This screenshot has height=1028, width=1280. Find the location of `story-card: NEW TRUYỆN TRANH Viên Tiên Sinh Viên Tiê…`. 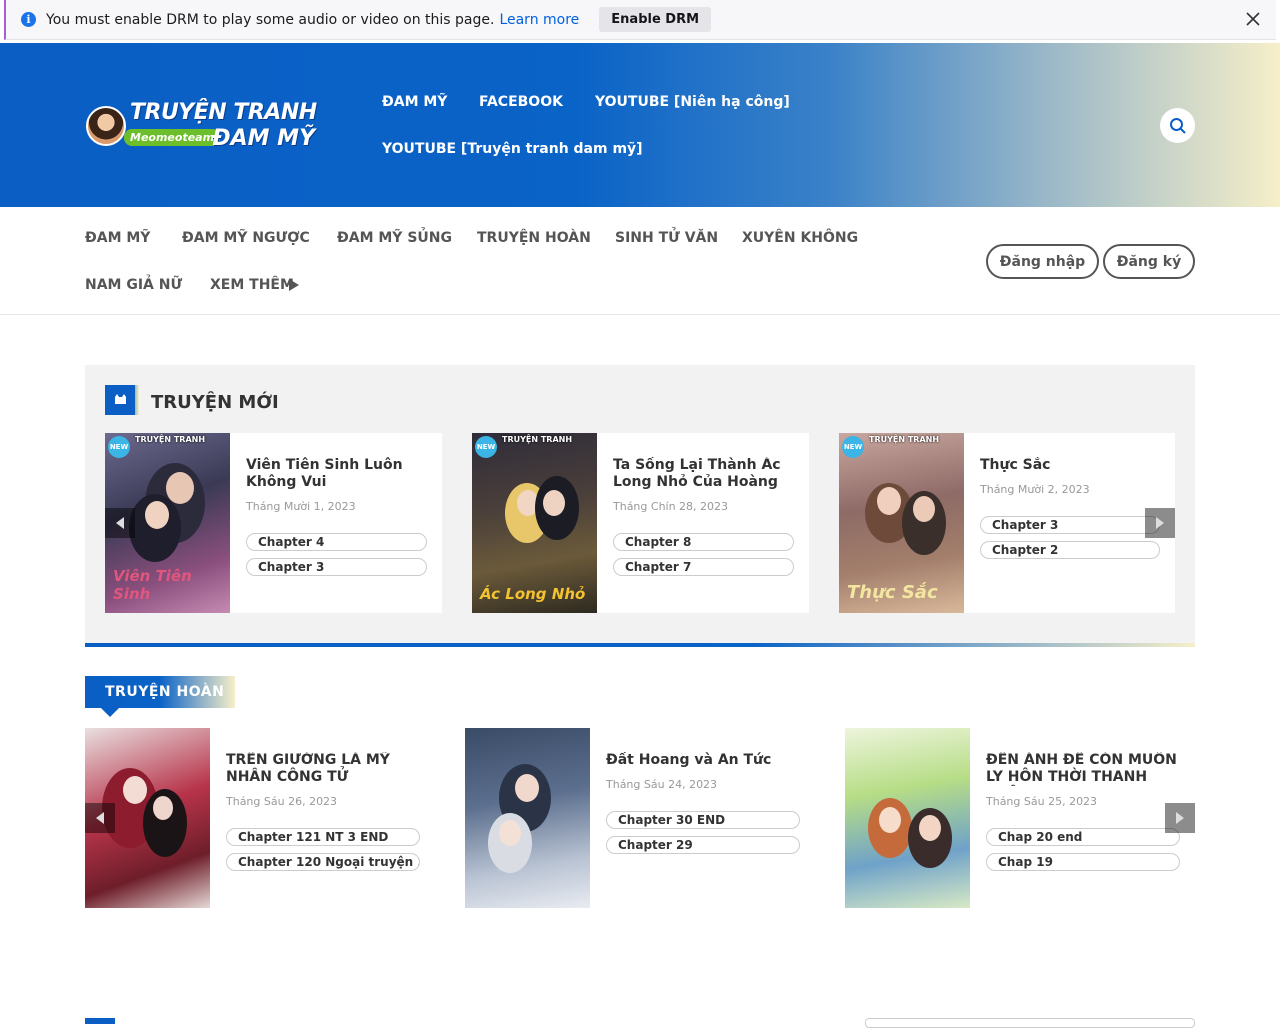

story-card: NEW TRUYỆN TRANH Viên Tiên Sinh Viên Tiê… is located at coordinates (273, 523).